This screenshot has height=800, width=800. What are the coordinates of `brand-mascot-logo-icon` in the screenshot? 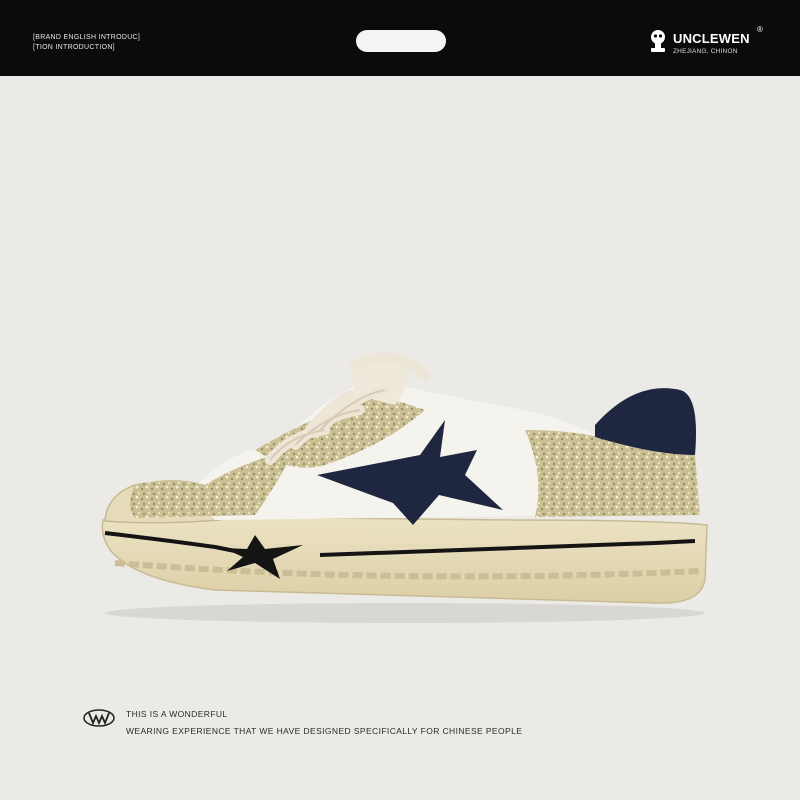 It's located at (658, 41).